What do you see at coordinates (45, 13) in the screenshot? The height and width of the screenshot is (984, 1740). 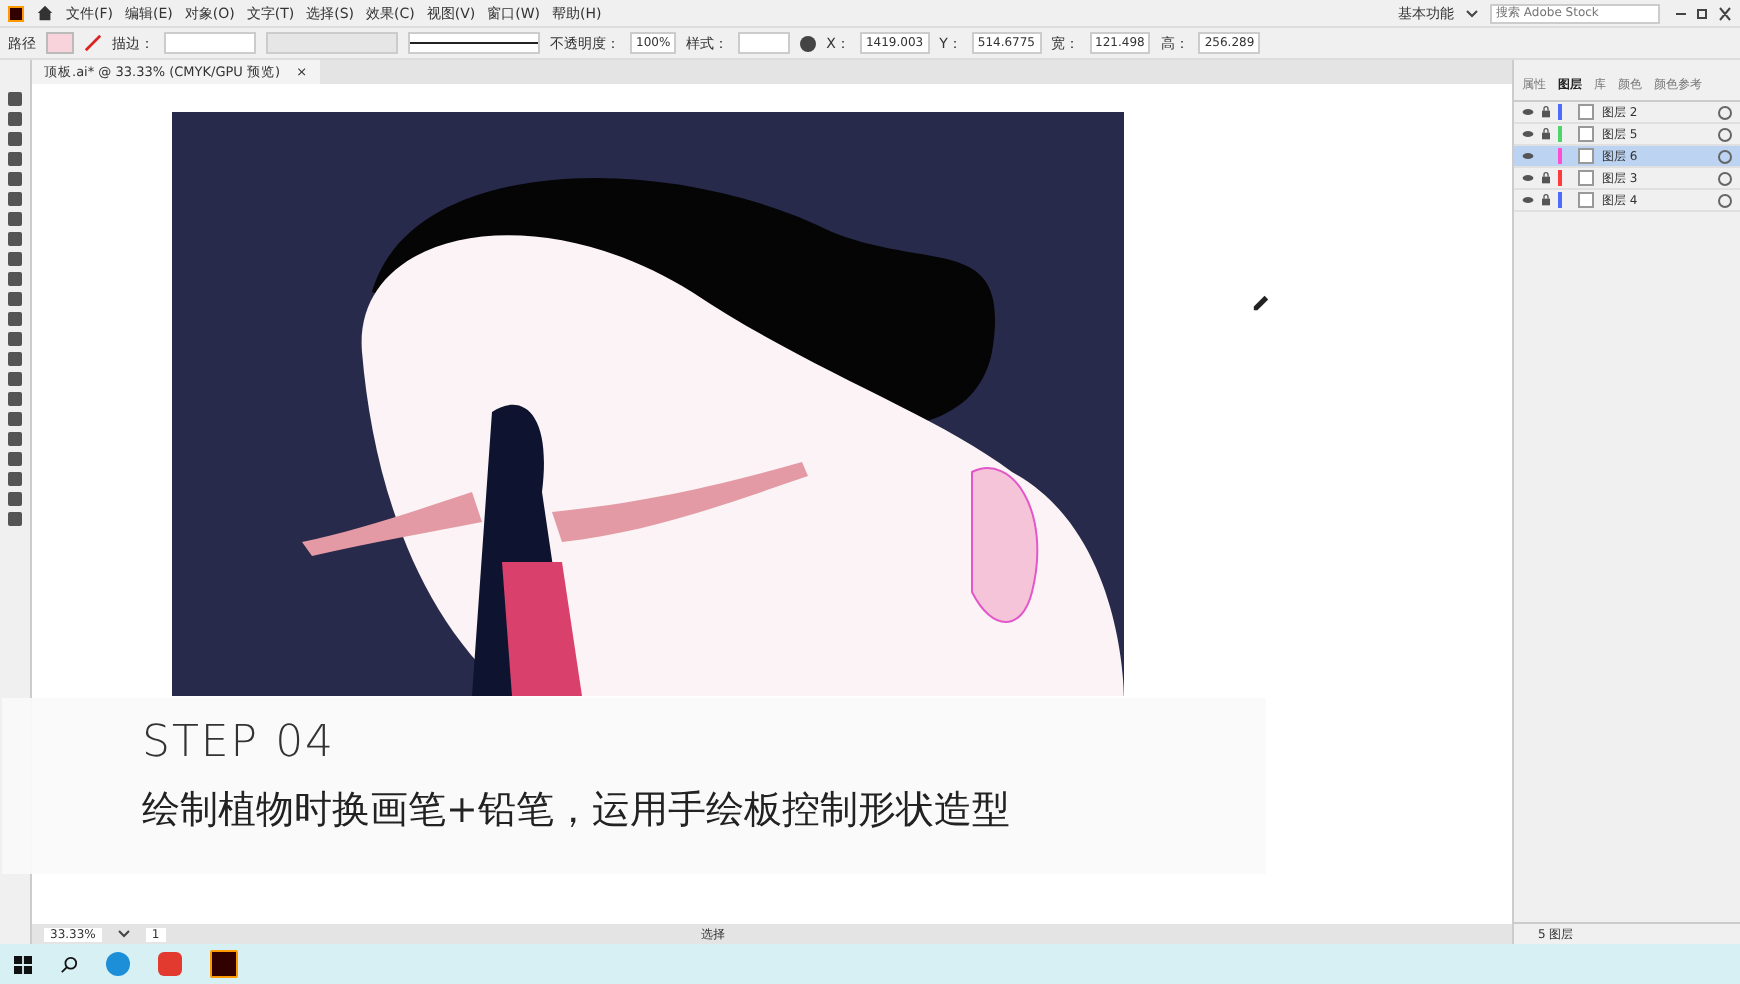 I see `home-icon` at bounding box center [45, 13].